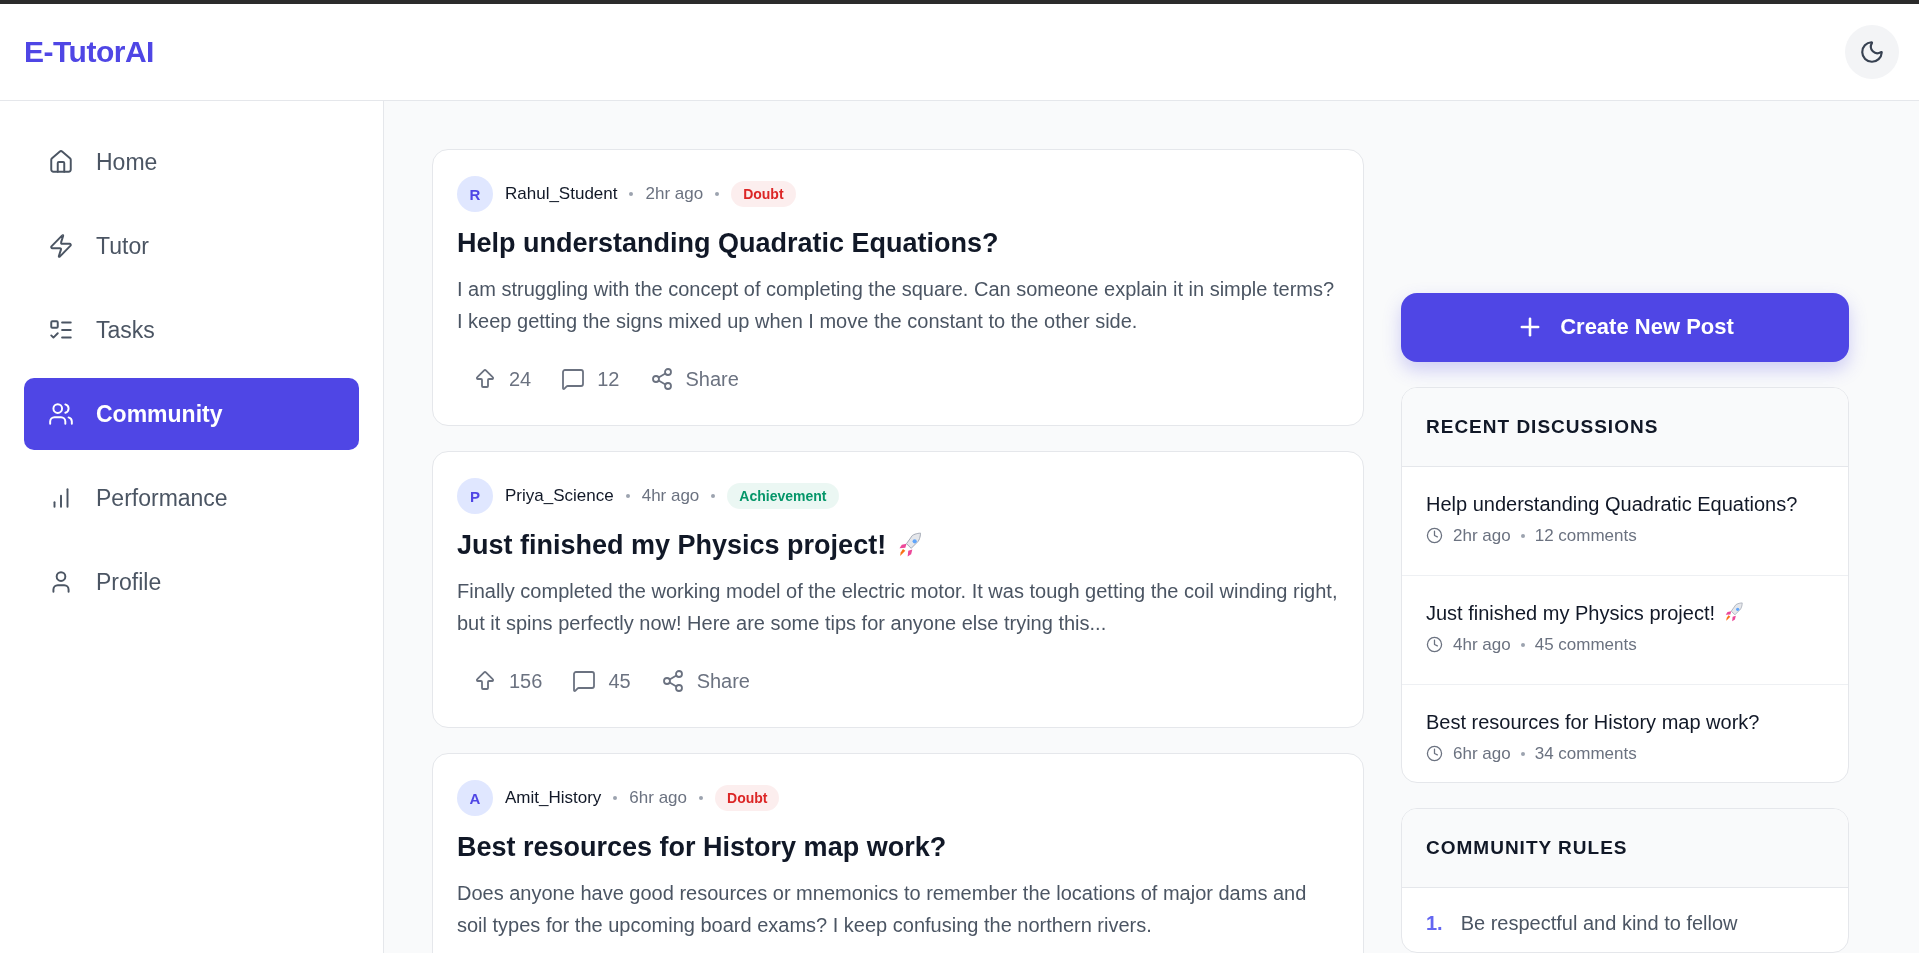  What do you see at coordinates (1542, 426) in the screenshot?
I see `panel-title: RECENT DISCUSSIONS` at bounding box center [1542, 426].